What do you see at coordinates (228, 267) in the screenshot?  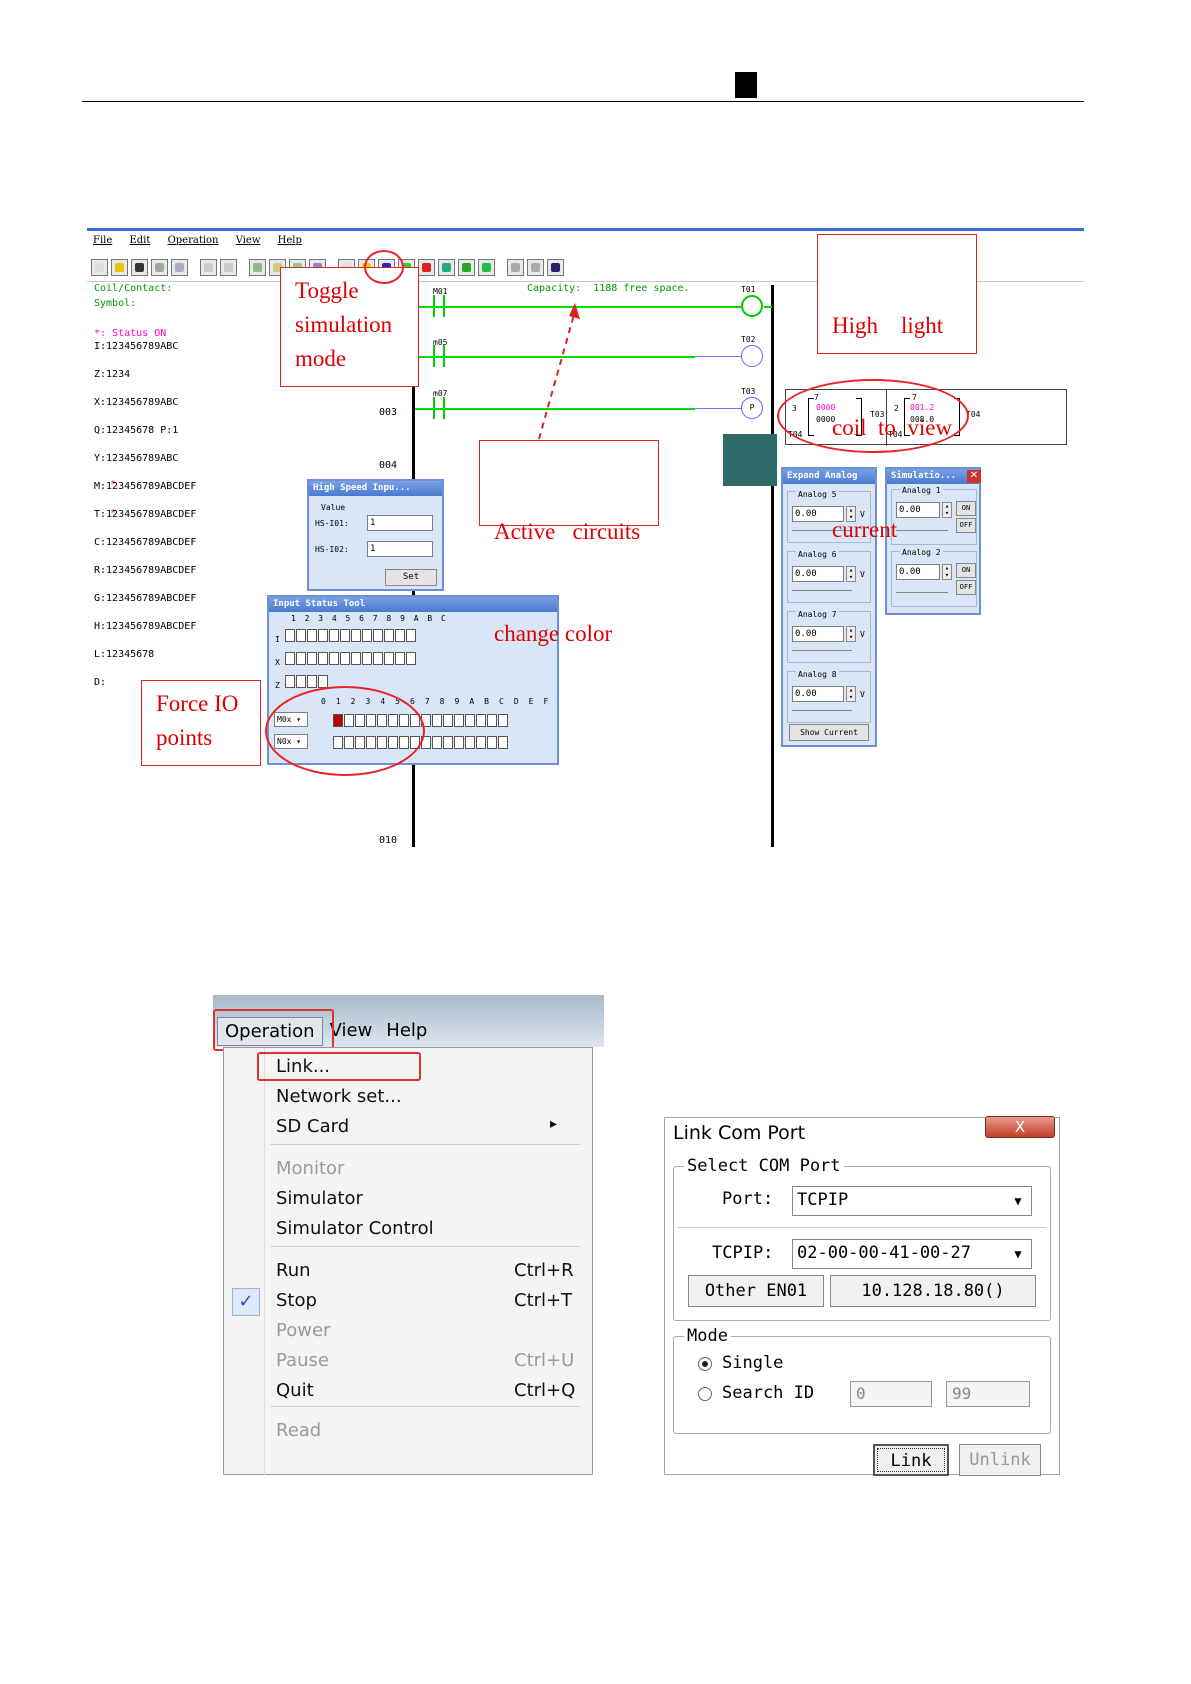 I see `redo-icon` at bounding box center [228, 267].